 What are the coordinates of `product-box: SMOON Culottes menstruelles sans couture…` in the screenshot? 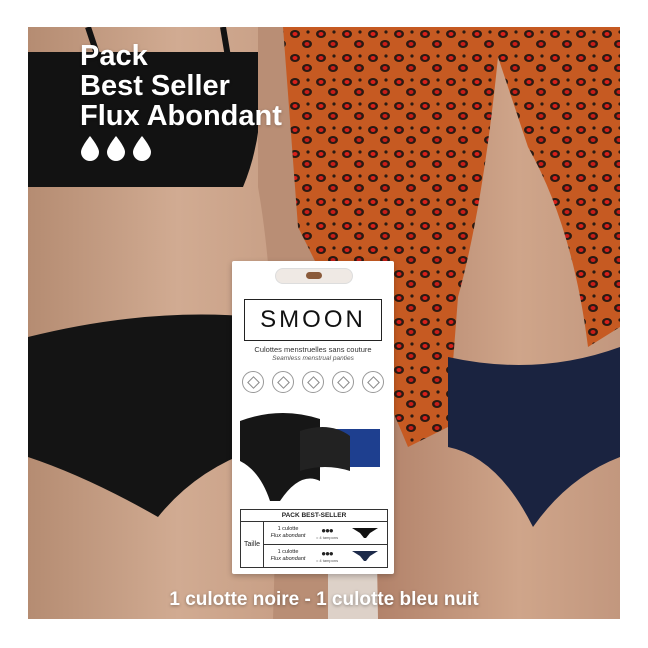 It's located at (313, 417).